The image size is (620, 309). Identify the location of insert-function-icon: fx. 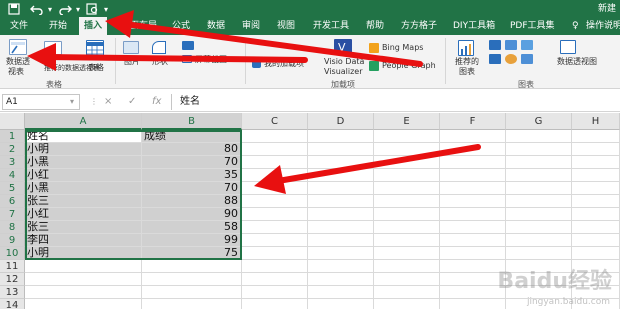
(156, 102).